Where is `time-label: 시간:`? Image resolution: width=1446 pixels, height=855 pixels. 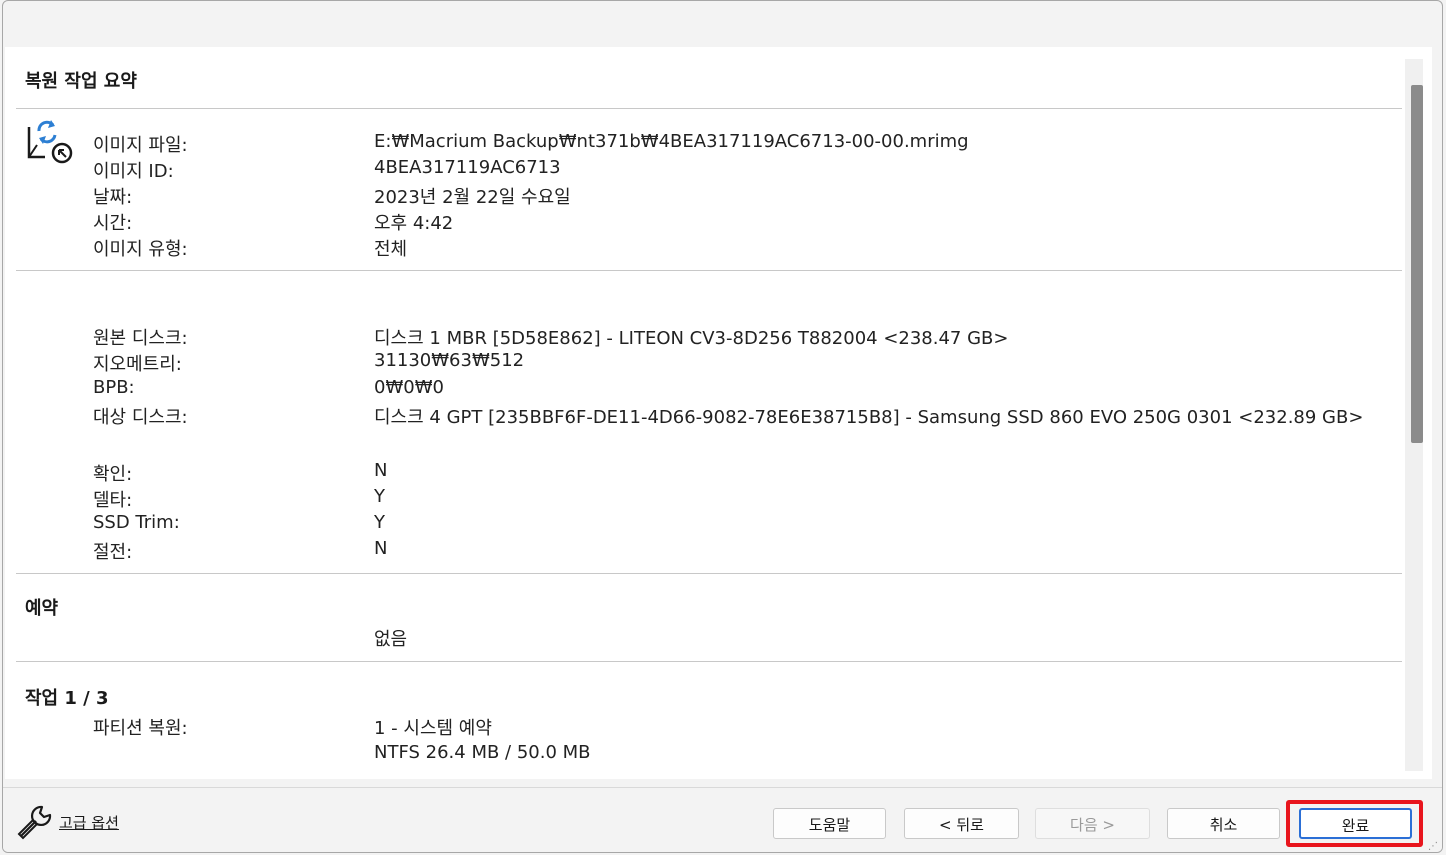
time-label: 시간: is located at coordinates (113, 223).